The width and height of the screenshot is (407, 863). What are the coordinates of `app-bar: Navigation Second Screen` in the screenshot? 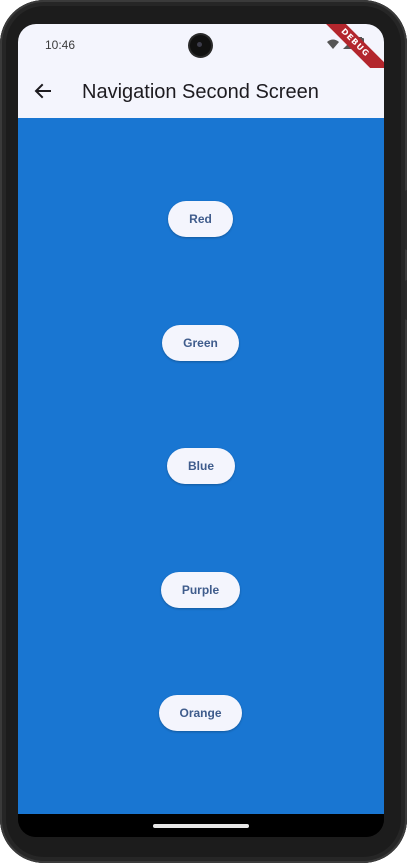 It's located at (201, 93).